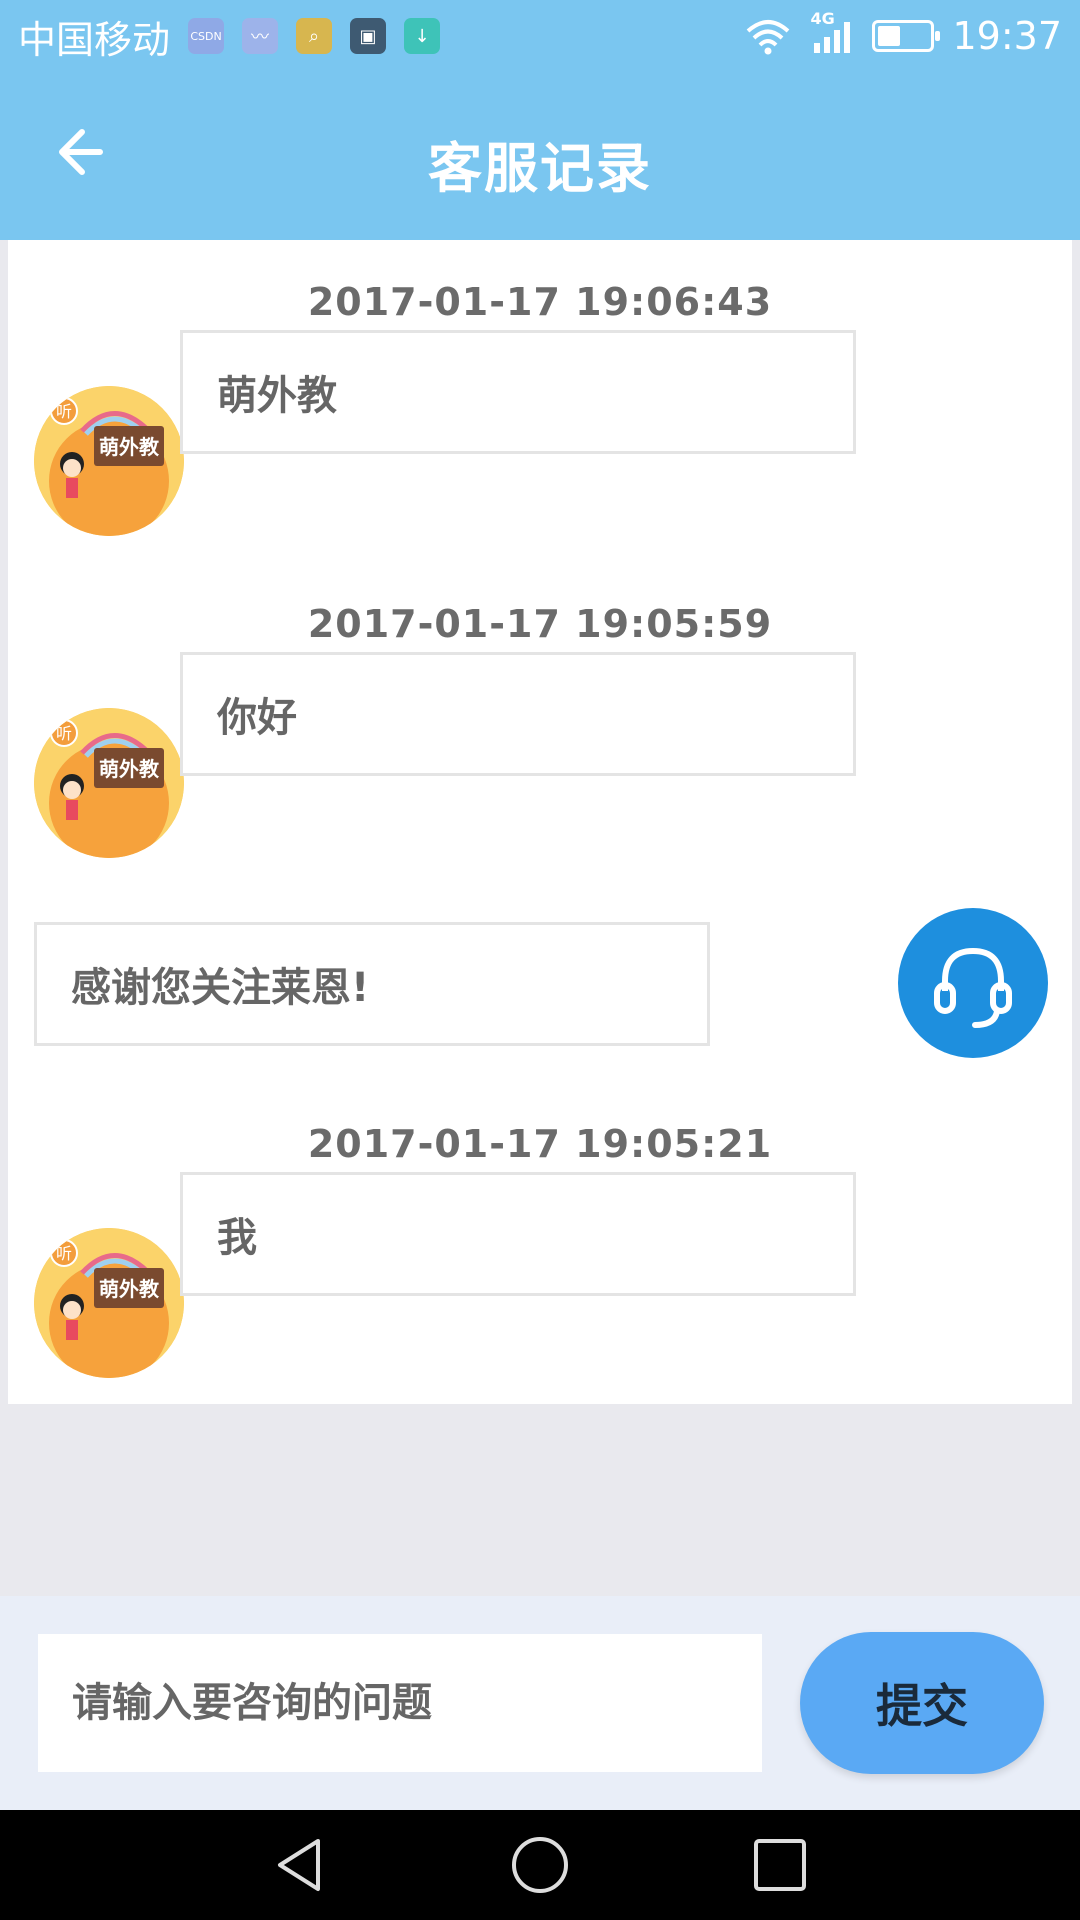  What do you see at coordinates (540, 624) in the screenshot?
I see `message-timestamp: 2017-01-17 19:05:59` at bounding box center [540, 624].